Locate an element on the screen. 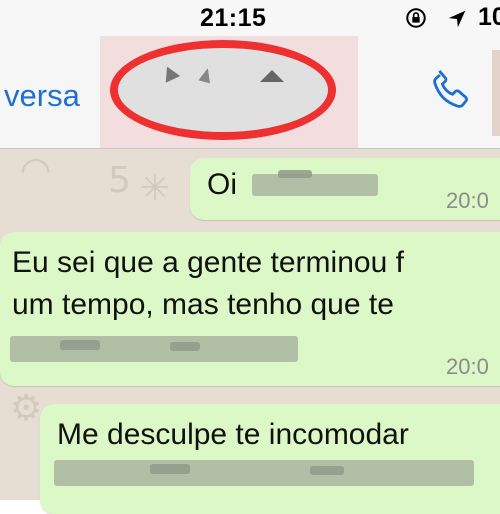 Image resolution: width=500 pixels, height=514 pixels. message-text: um tempo, mas tenho que te is located at coordinates (203, 304).